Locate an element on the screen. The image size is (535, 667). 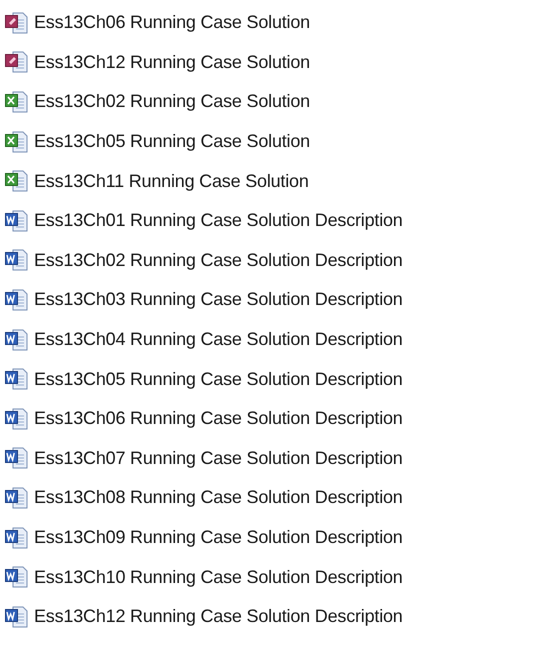
file-name: Ess13Ch12 Running Case Solution Description is located at coordinates (218, 616).